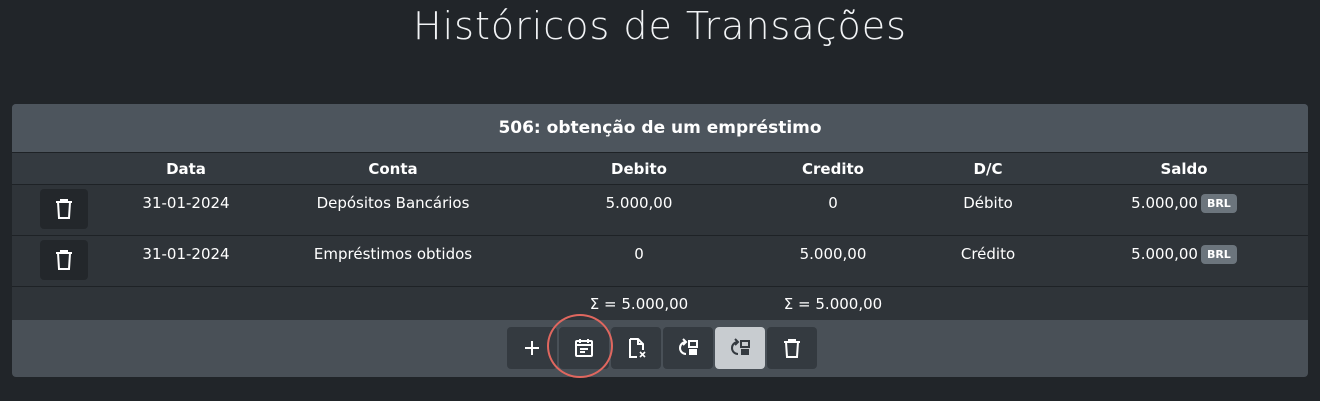 This screenshot has height=401, width=1320. Describe the element at coordinates (639, 168) in the screenshot. I see `column-header-debit: Debito` at that location.